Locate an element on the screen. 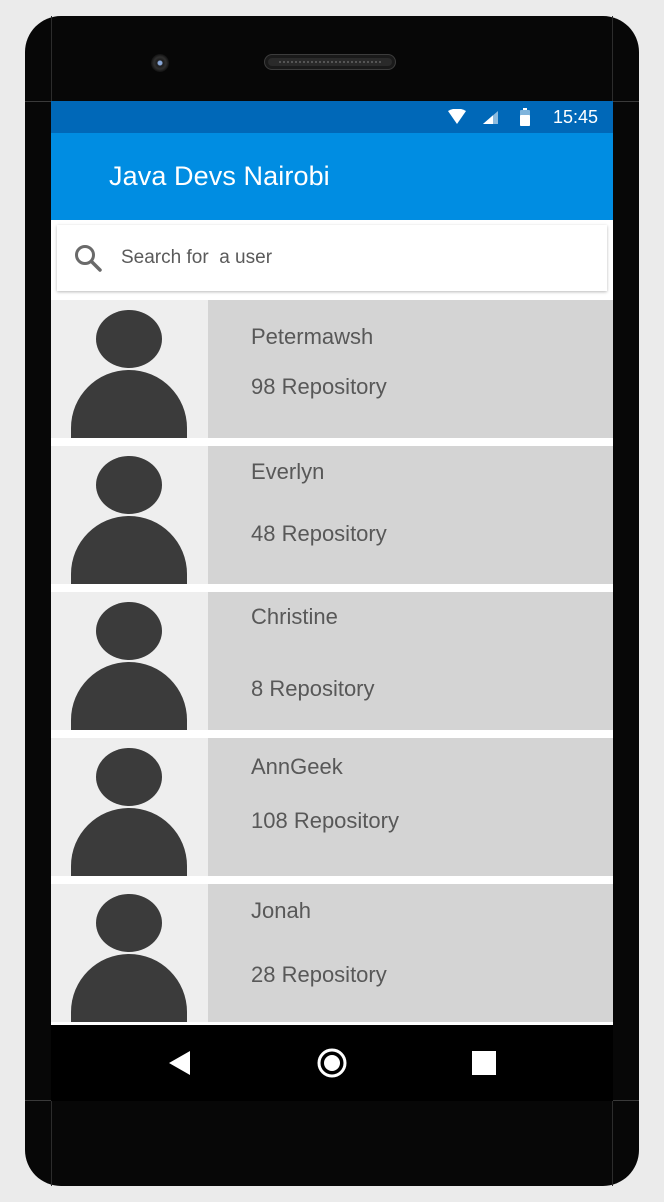 The height and width of the screenshot is (1202, 664). user-list-item: AnnGeek 108 Repository is located at coordinates (332, 807).